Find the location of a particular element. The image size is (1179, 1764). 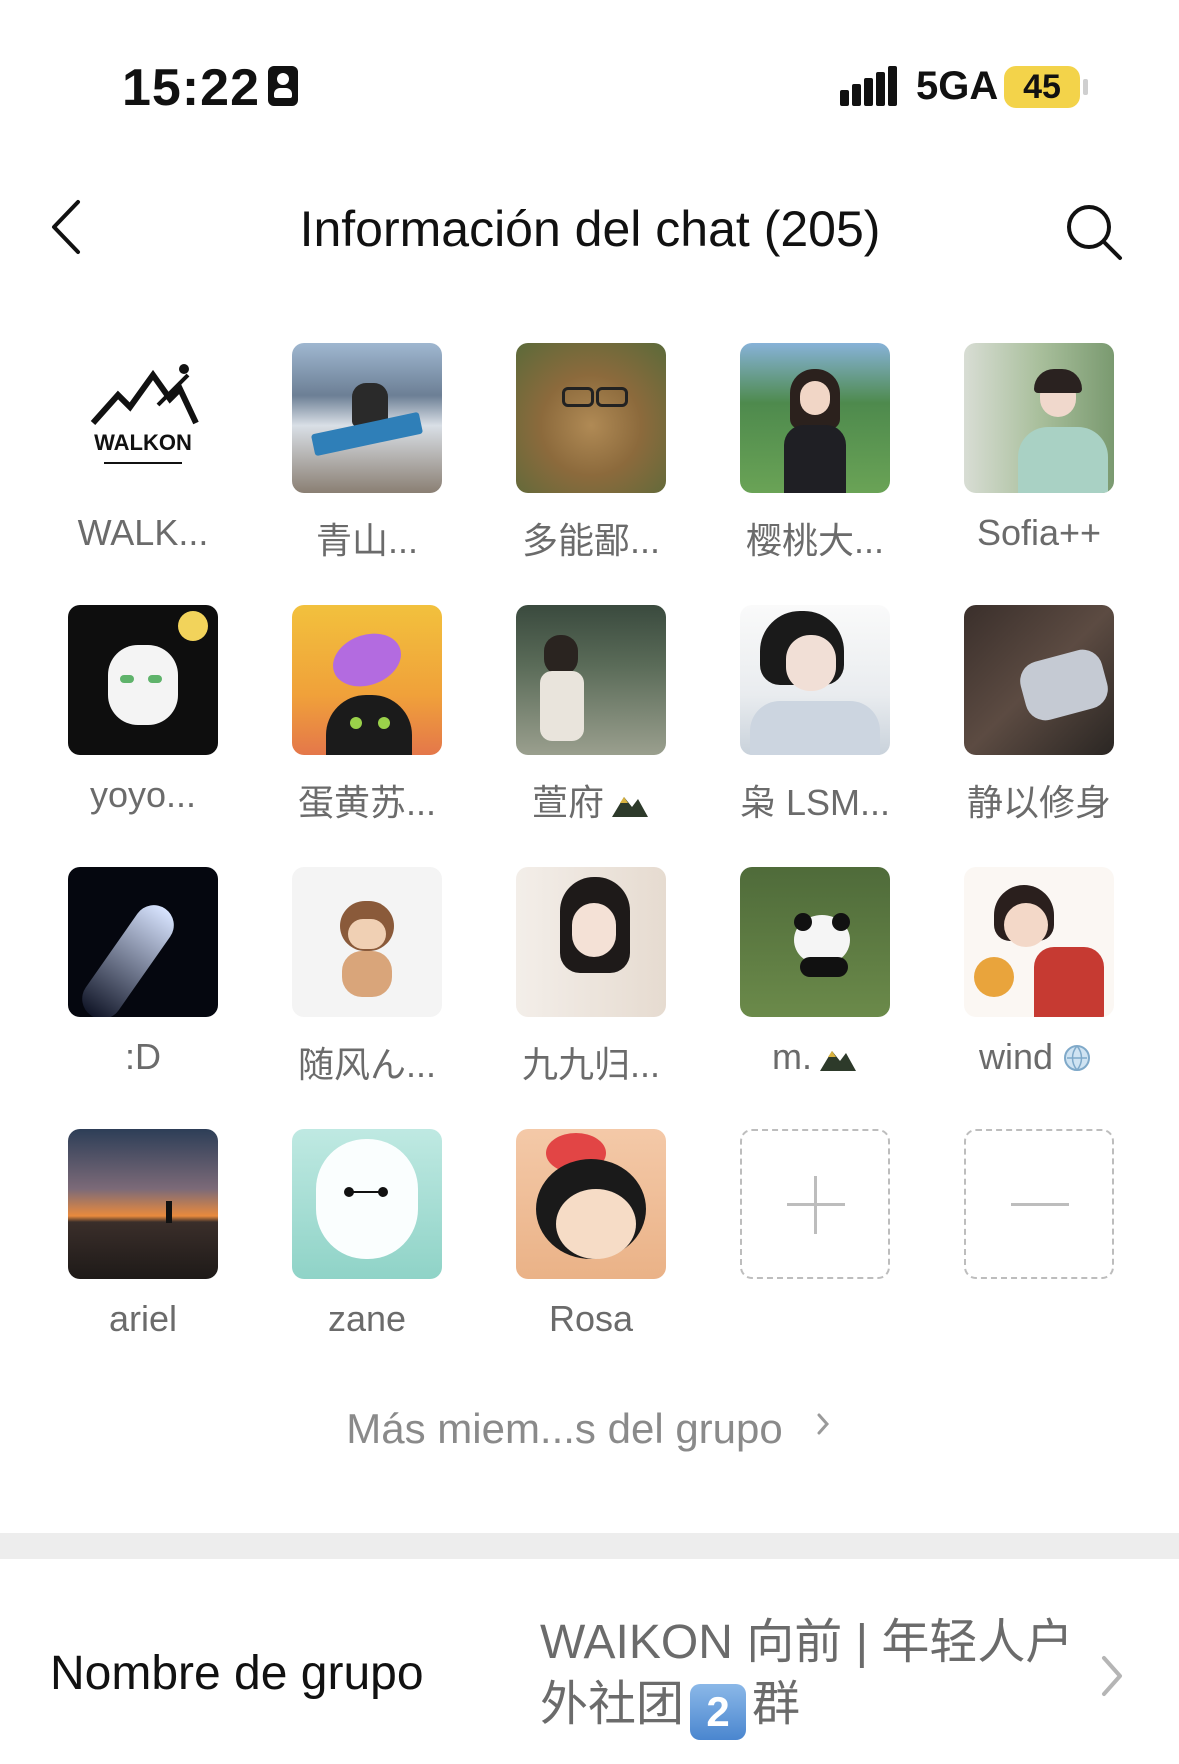

member-name: Sofia++ is located at coordinates (1039, 532).